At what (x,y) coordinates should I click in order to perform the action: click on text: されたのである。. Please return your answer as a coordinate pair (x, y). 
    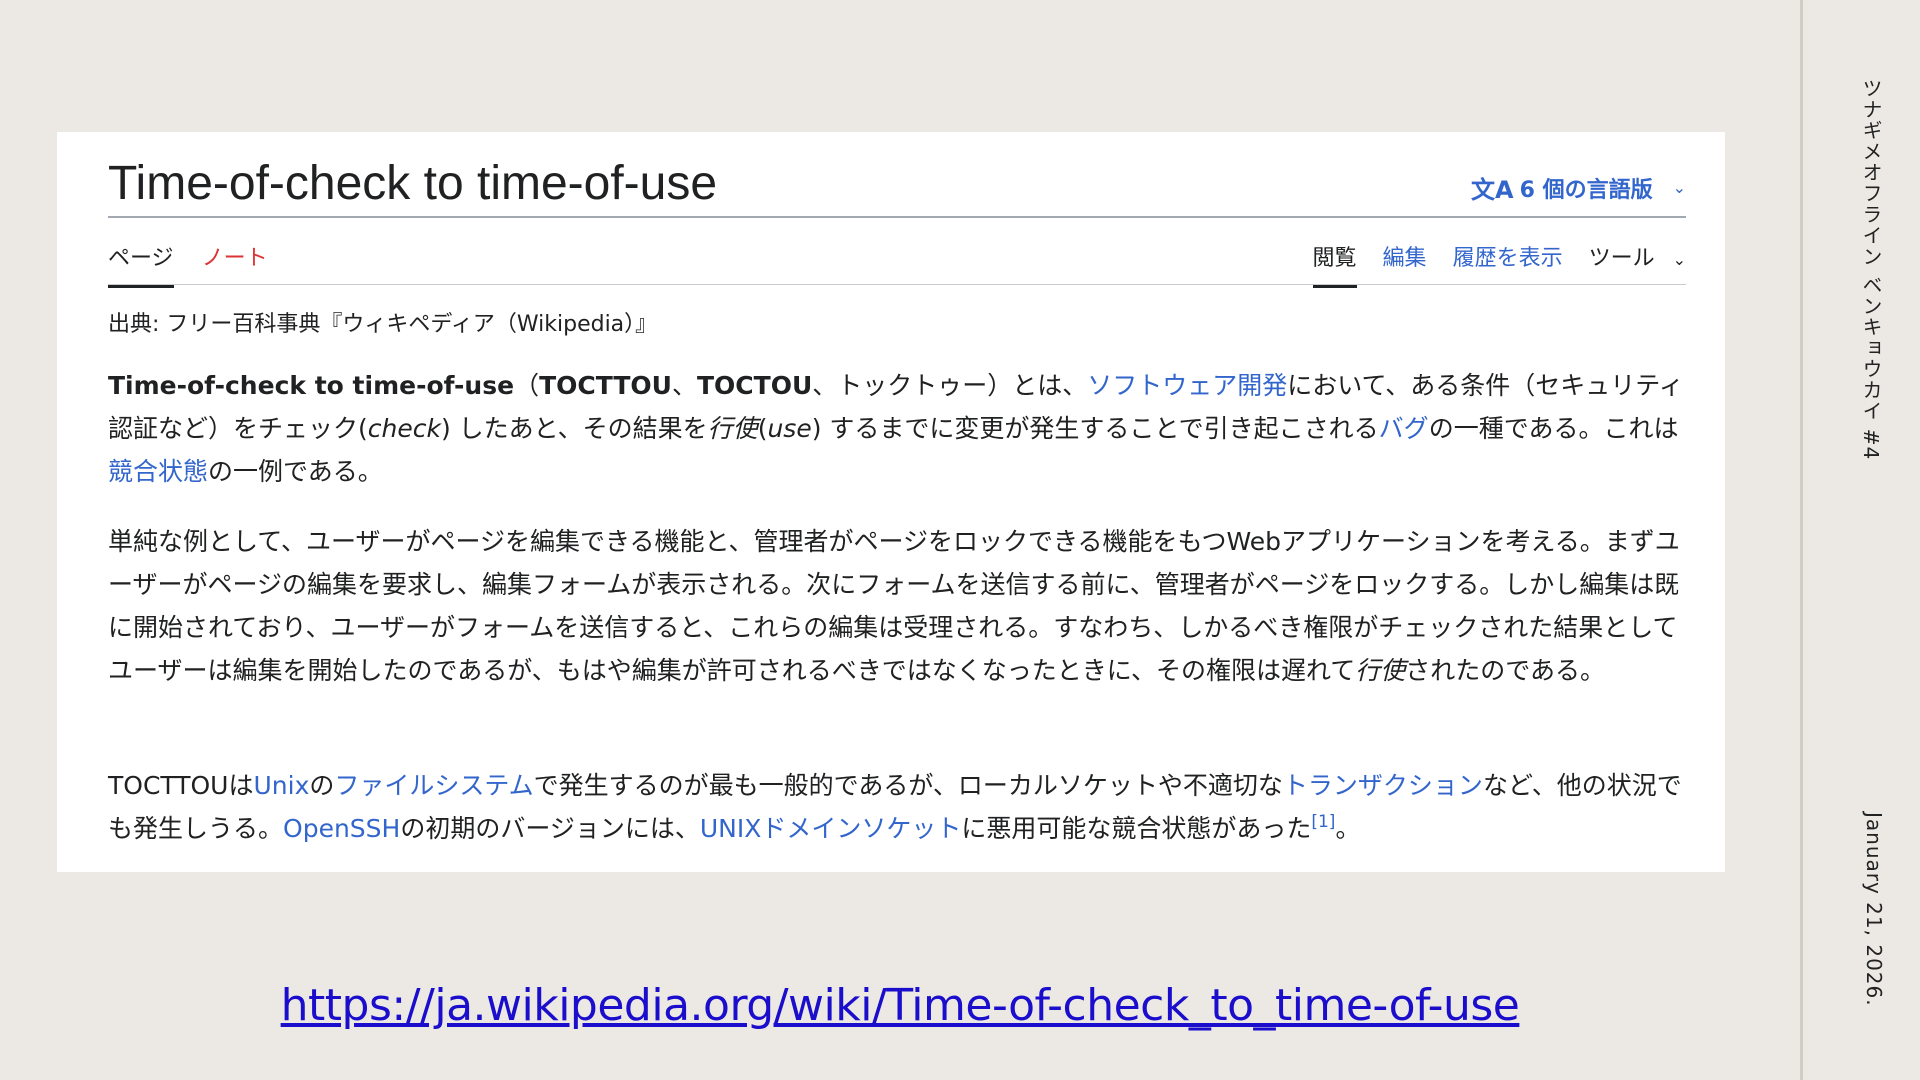
    Looking at the image, I should click on (1505, 670).